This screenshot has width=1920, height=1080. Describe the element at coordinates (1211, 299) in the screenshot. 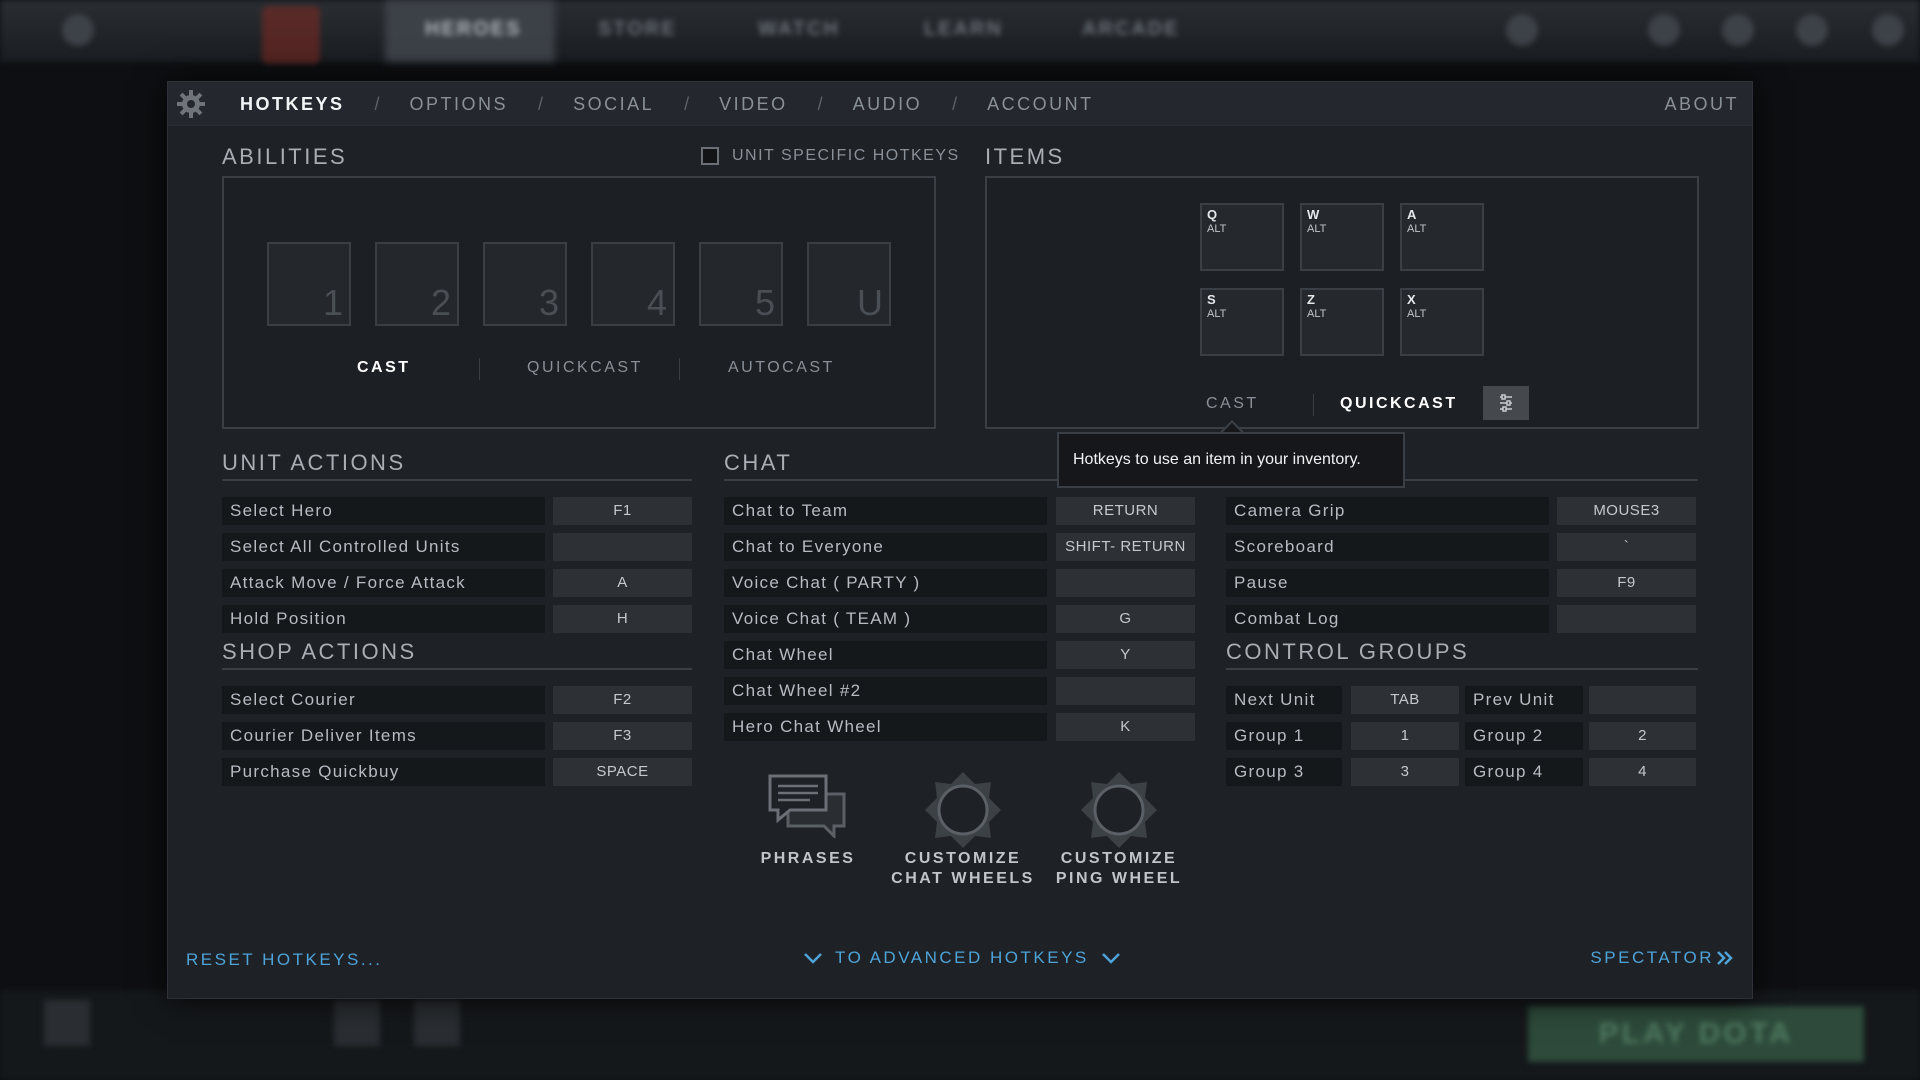

I see `item-key: S` at that location.